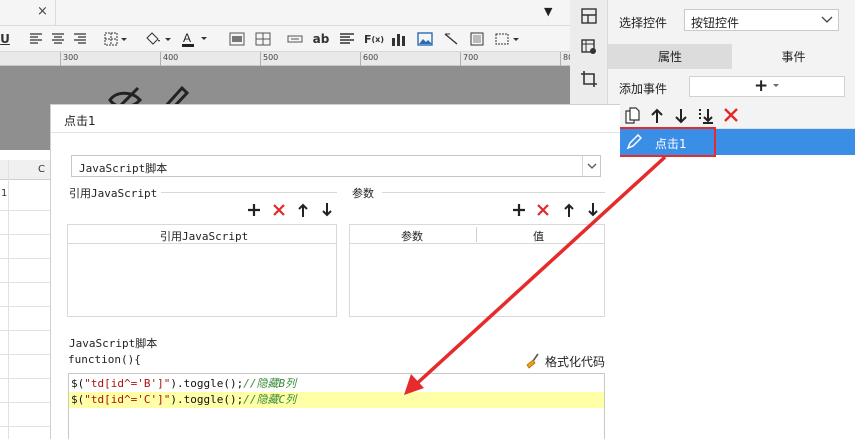 Image resolution: width=855 pixels, height=439 pixels. Describe the element at coordinates (271, 57) in the screenshot. I see `ruler-label: 500` at that location.